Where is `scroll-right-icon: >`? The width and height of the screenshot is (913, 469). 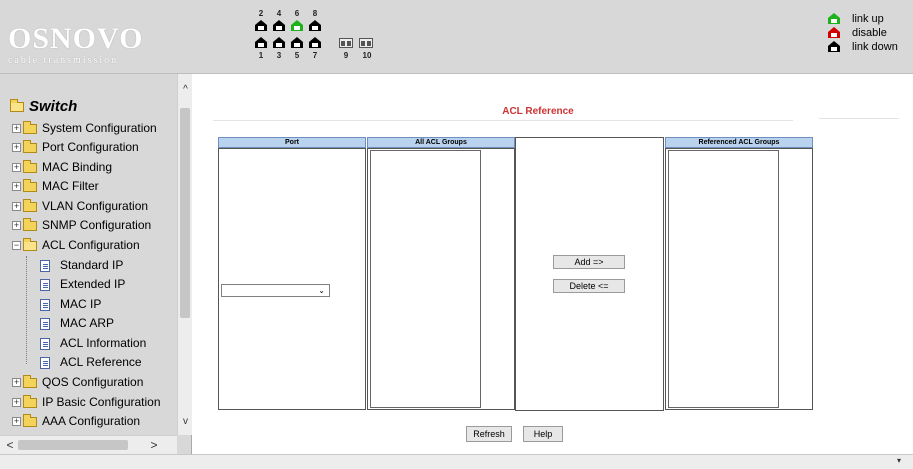 scroll-right-icon: > is located at coordinates (154, 445).